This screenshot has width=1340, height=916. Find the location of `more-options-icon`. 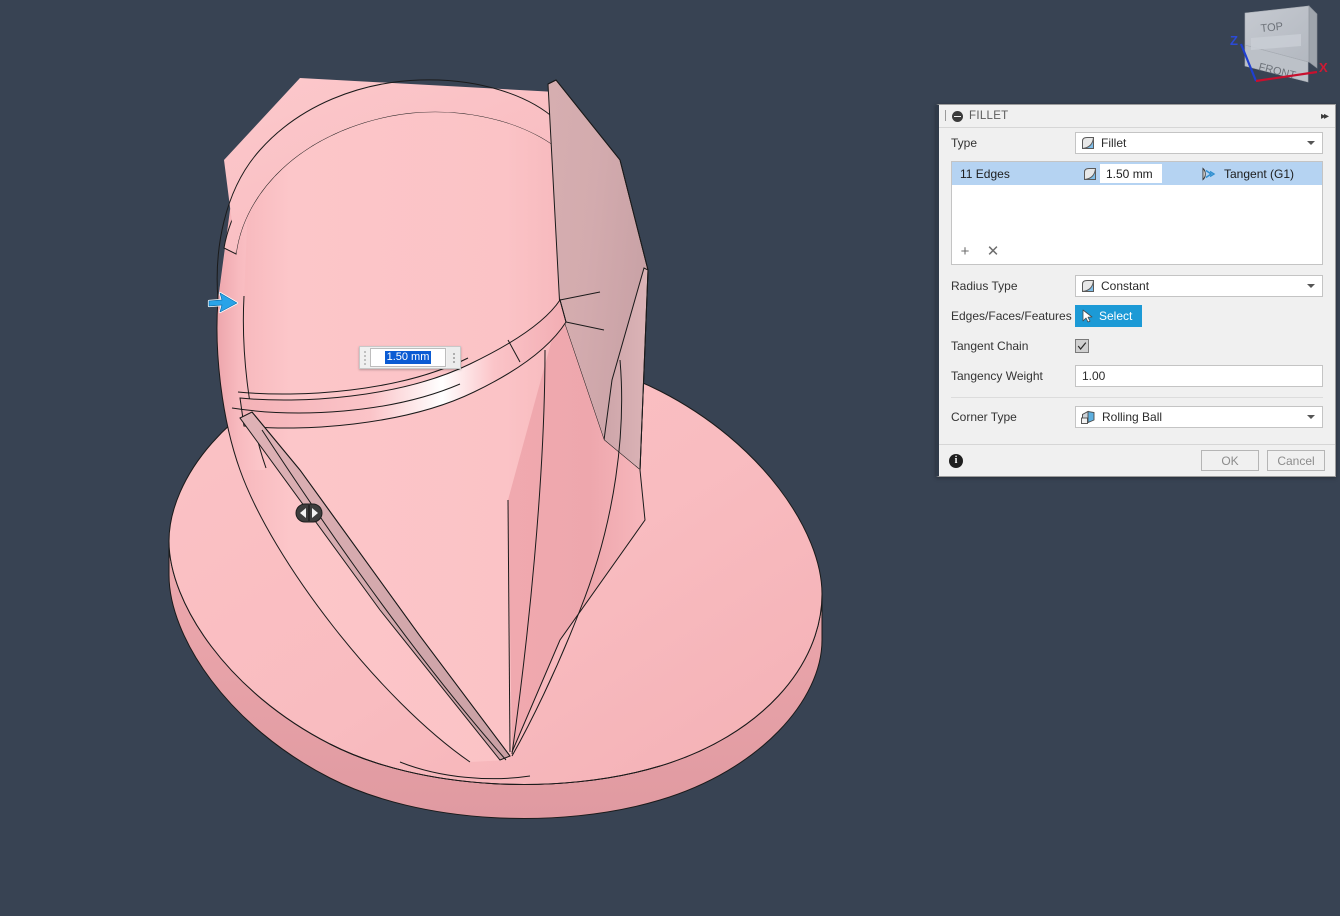

more-options-icon is located at coordinates (453, 357).